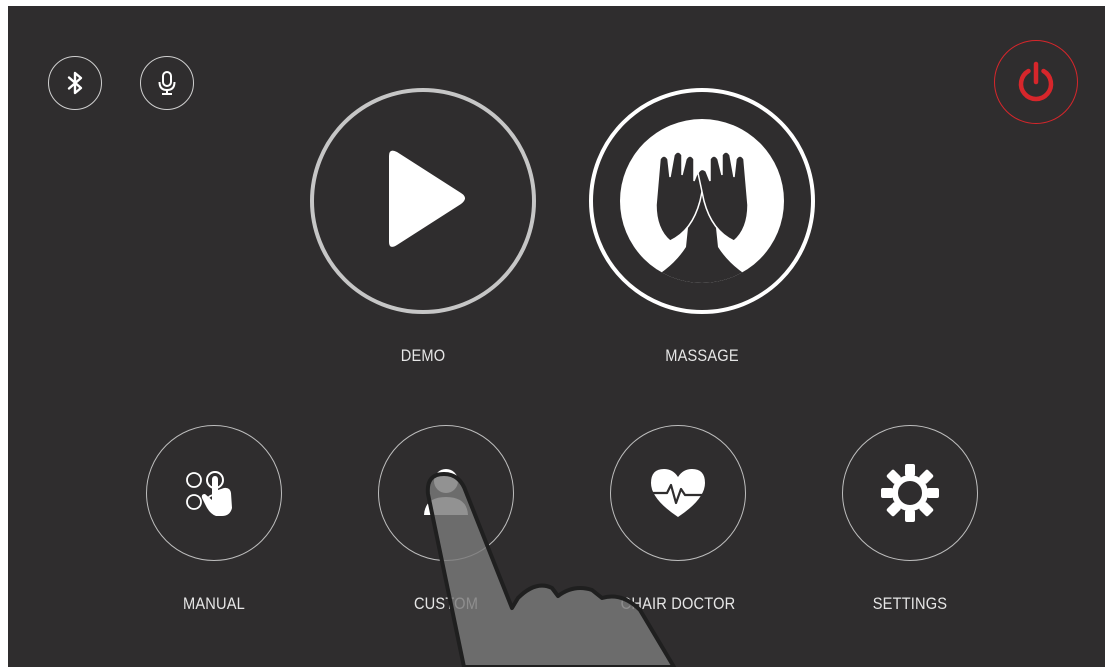  I want to click on massage-disc, so click(702, 201).